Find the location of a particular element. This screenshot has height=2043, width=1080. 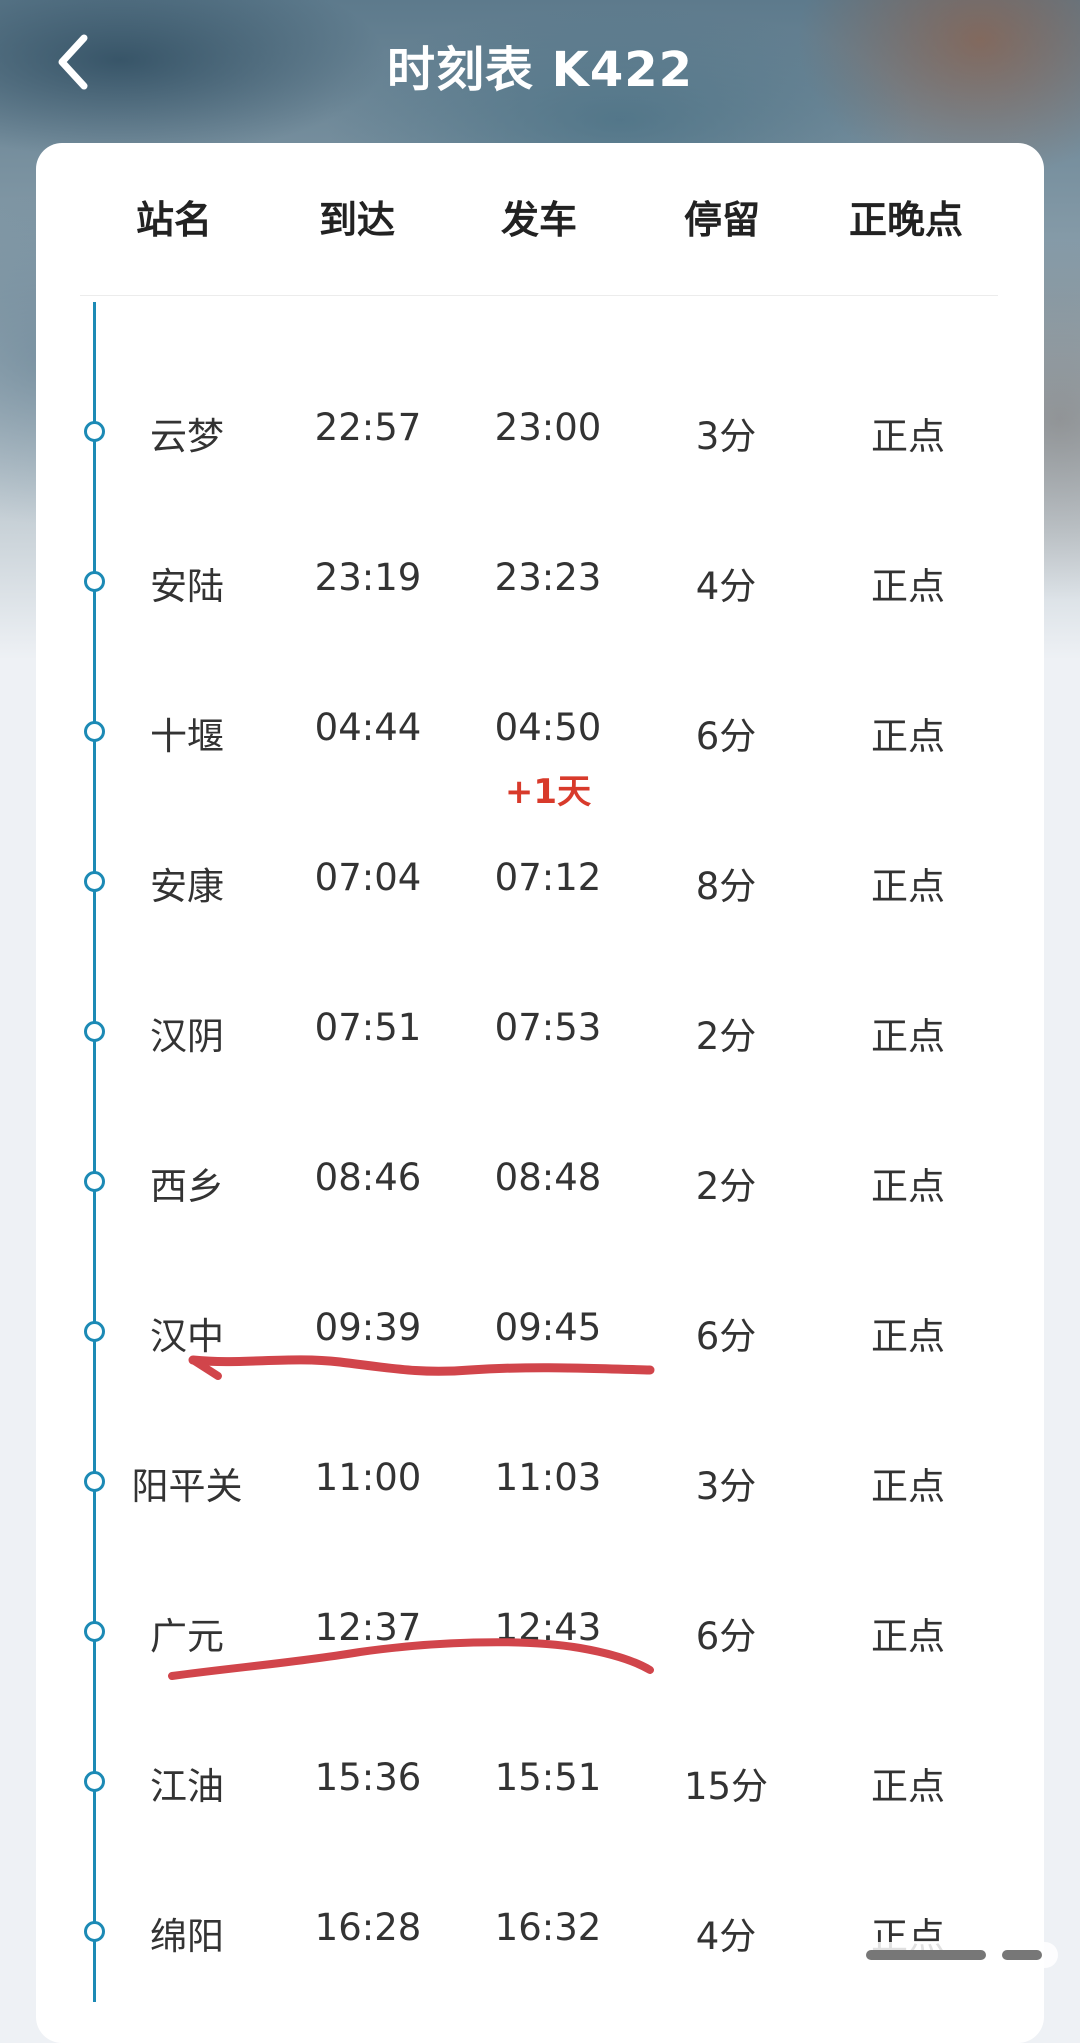

departure-time: 07:12 is located at coordinates (548, 877).